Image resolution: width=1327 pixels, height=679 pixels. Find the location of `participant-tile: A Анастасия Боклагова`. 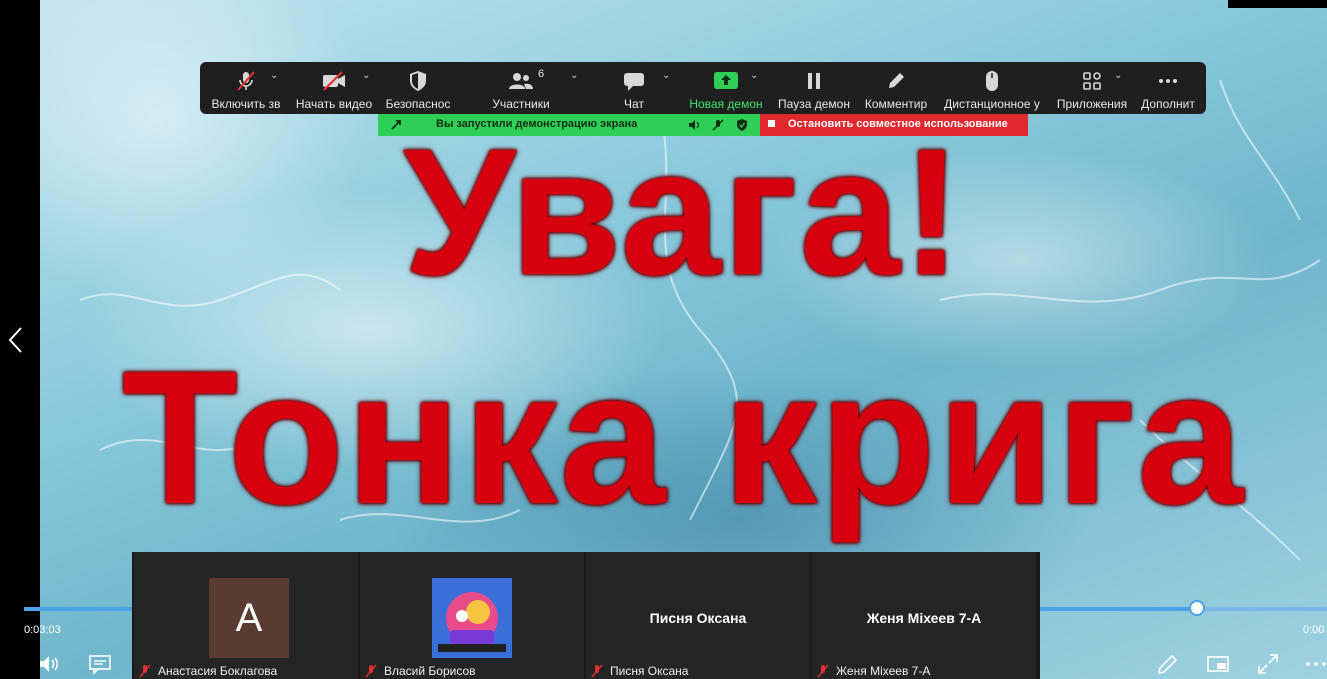

participant-tile: A Анастасия Боклагова is located at coordinates (246, 615).